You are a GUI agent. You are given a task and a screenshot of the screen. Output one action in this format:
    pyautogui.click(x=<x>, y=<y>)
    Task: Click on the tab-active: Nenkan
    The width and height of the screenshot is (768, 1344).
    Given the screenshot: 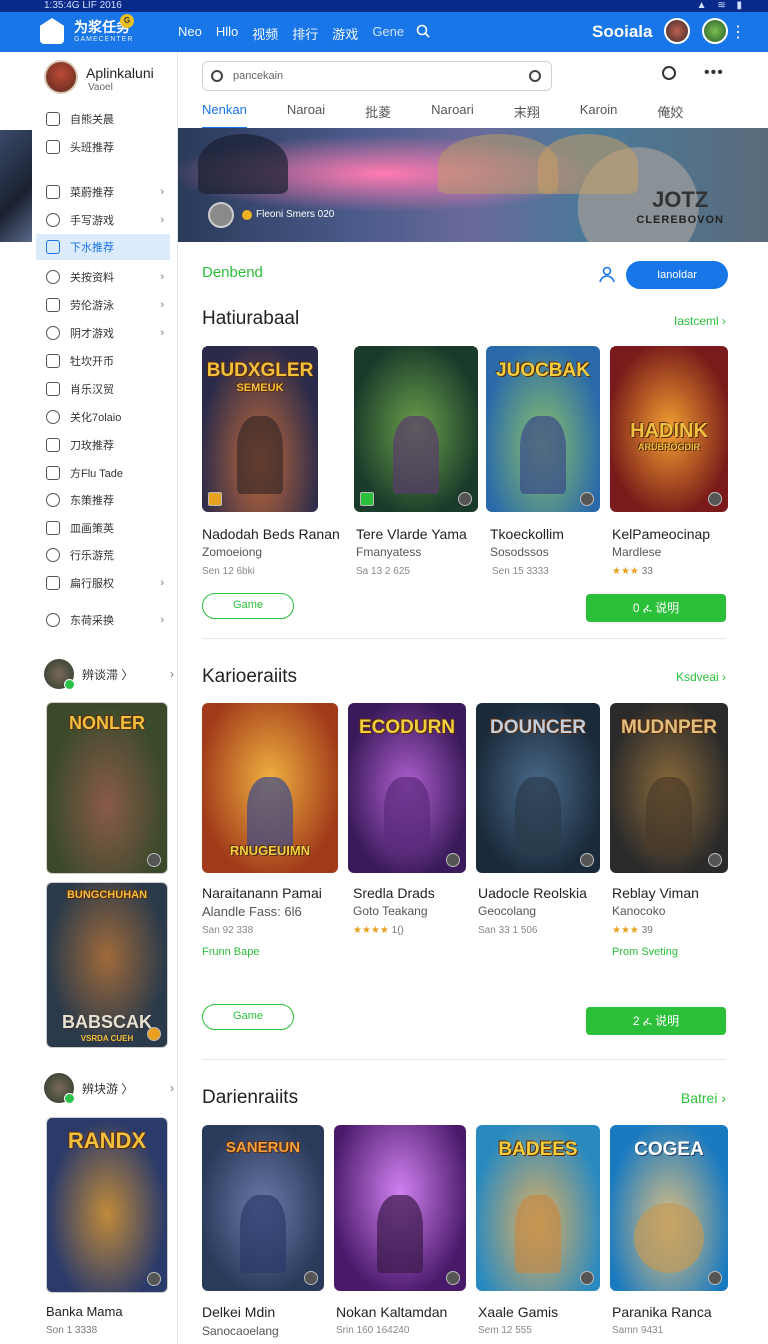 What is the action you would take?
    pyautogui.click(x=224, y=115)
    